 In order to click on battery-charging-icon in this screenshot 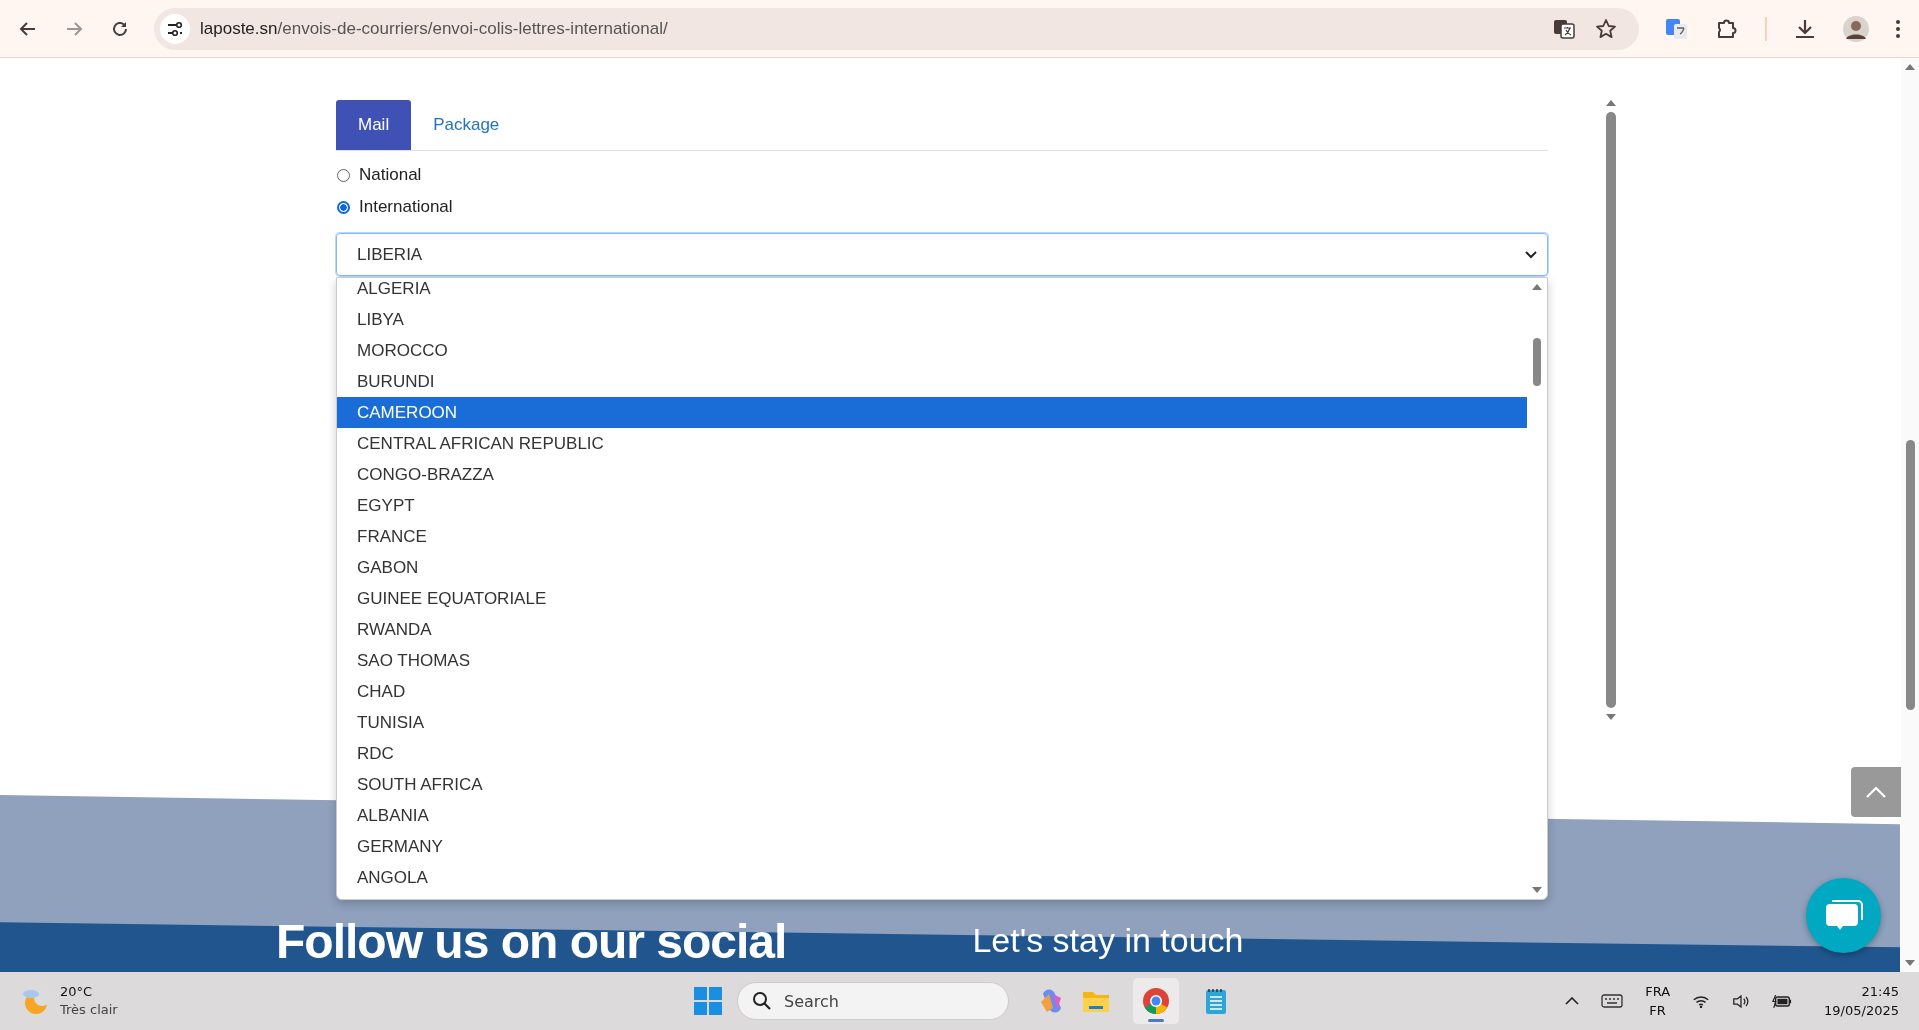, I will do `click(1782, 1001)`.